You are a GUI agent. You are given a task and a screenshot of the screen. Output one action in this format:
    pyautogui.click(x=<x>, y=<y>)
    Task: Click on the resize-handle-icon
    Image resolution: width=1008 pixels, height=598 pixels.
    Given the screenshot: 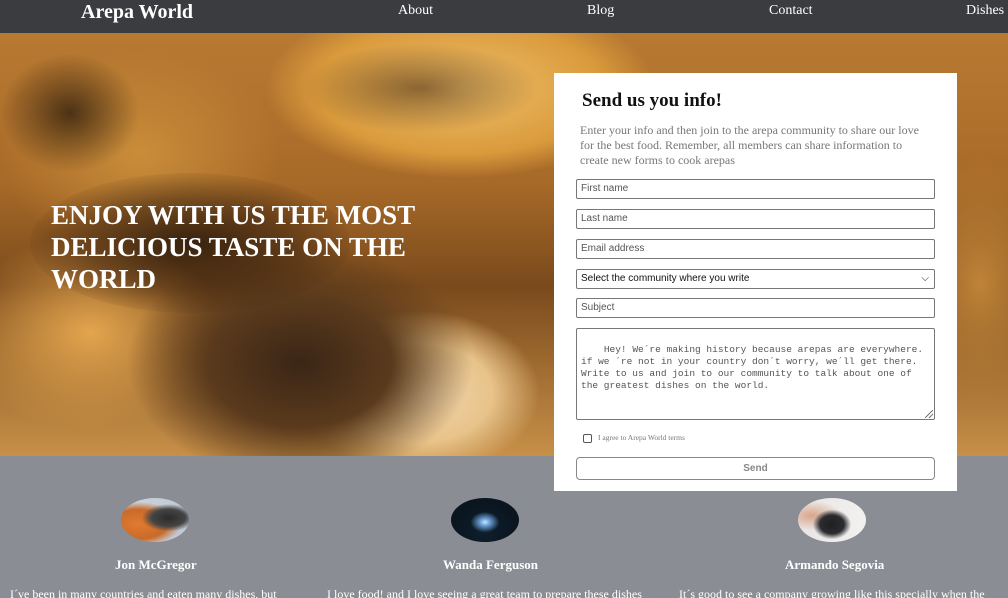 What is the action you would take?
    pyautogui.click(x=929, y=414)
    